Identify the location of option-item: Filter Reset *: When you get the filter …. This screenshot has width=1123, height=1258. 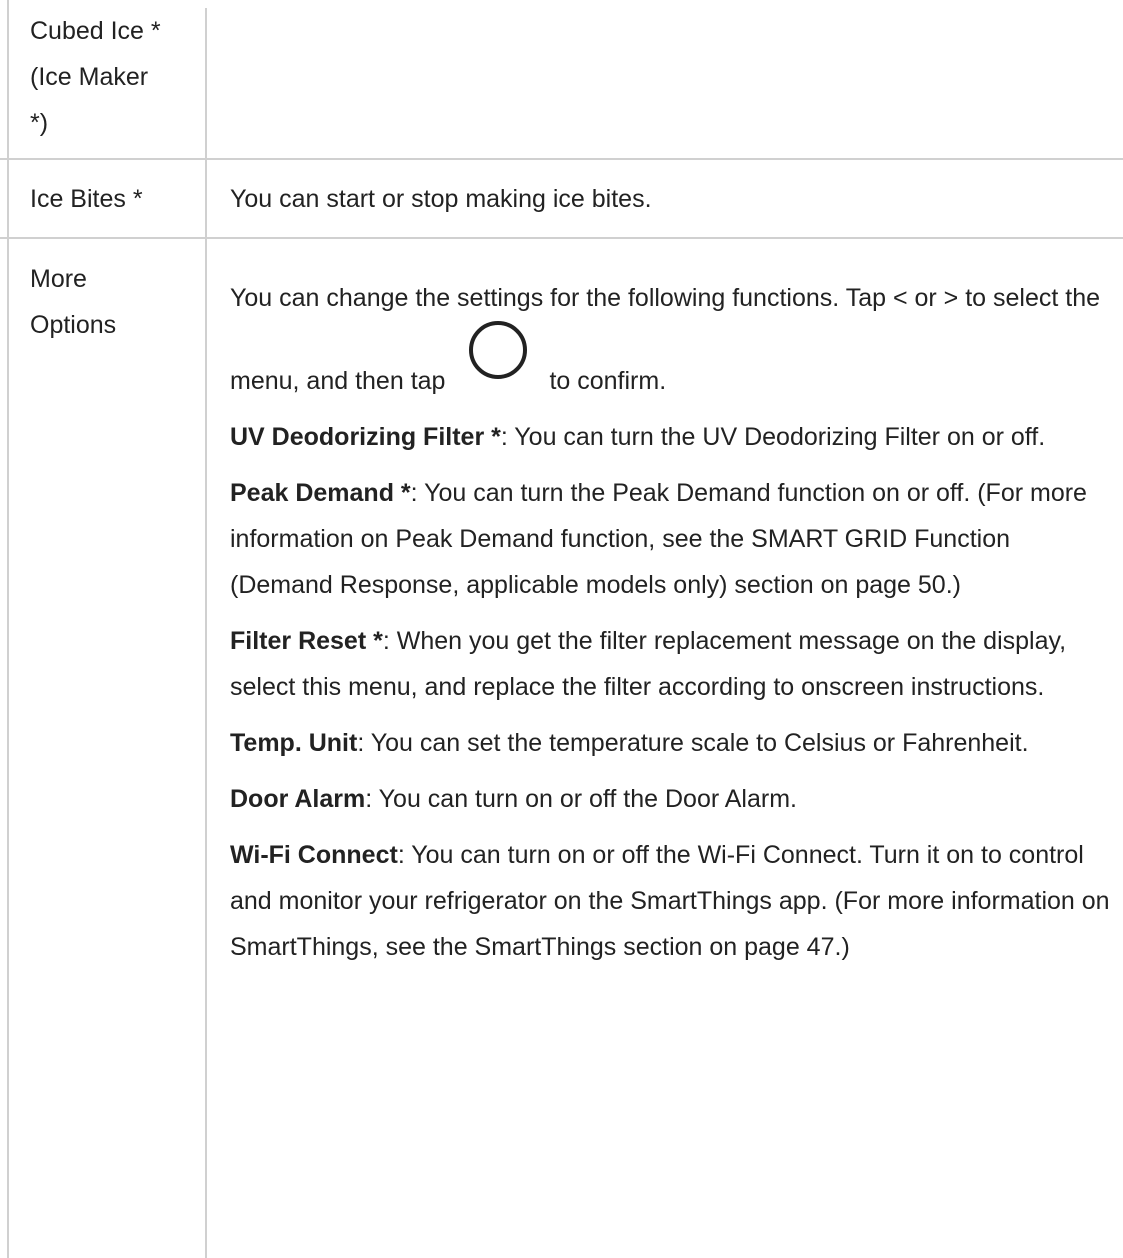
(670, 664).